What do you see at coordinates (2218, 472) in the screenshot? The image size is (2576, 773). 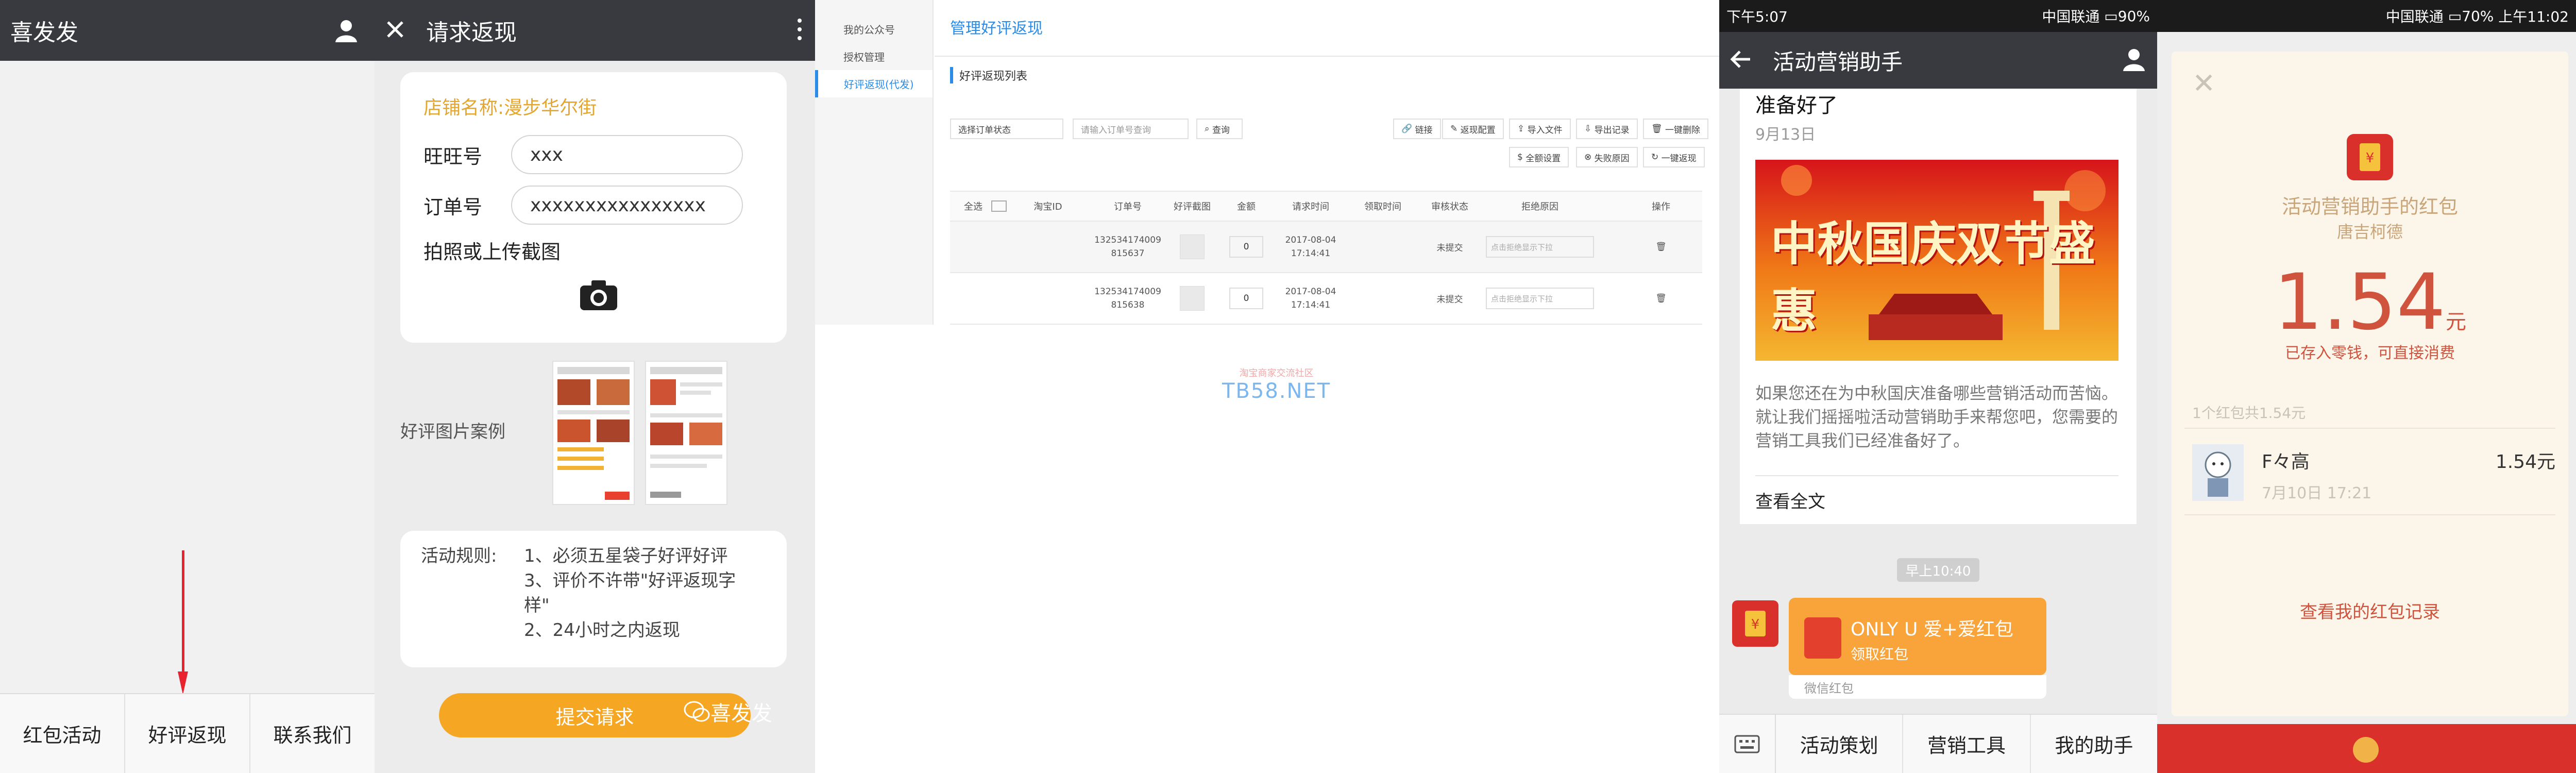 I see `avatar` at bounding box center [2218, 472].